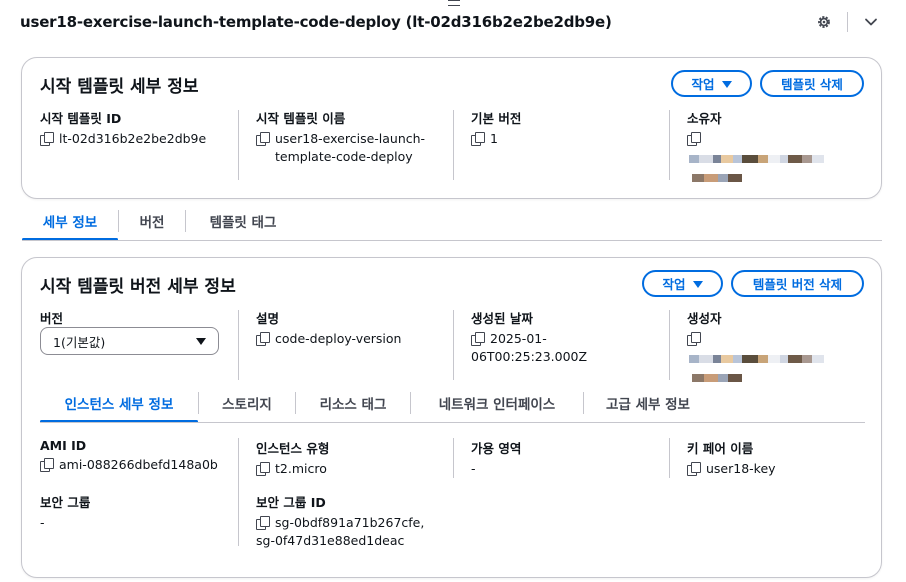  I want to click on tab-resource-tags: 리소스 태그, so click(353, 403).